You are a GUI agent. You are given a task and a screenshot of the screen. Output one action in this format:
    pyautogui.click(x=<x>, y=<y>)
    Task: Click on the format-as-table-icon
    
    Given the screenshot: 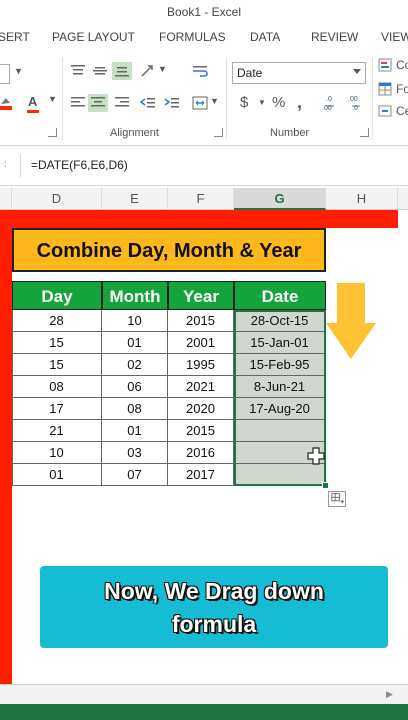 What is the action you would take?
    pyautogui.click(x=386, y=89)
    